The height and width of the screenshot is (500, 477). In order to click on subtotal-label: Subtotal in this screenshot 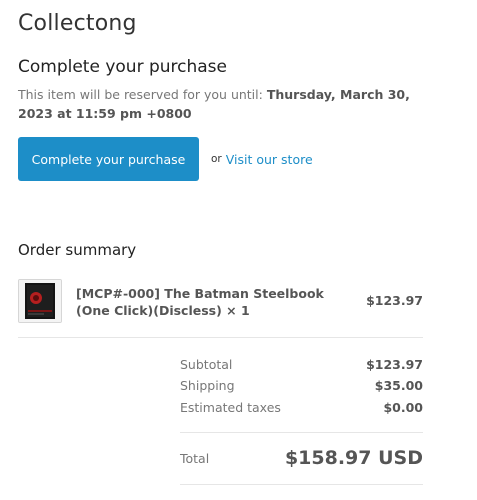, I will do `click(206, 364)`.